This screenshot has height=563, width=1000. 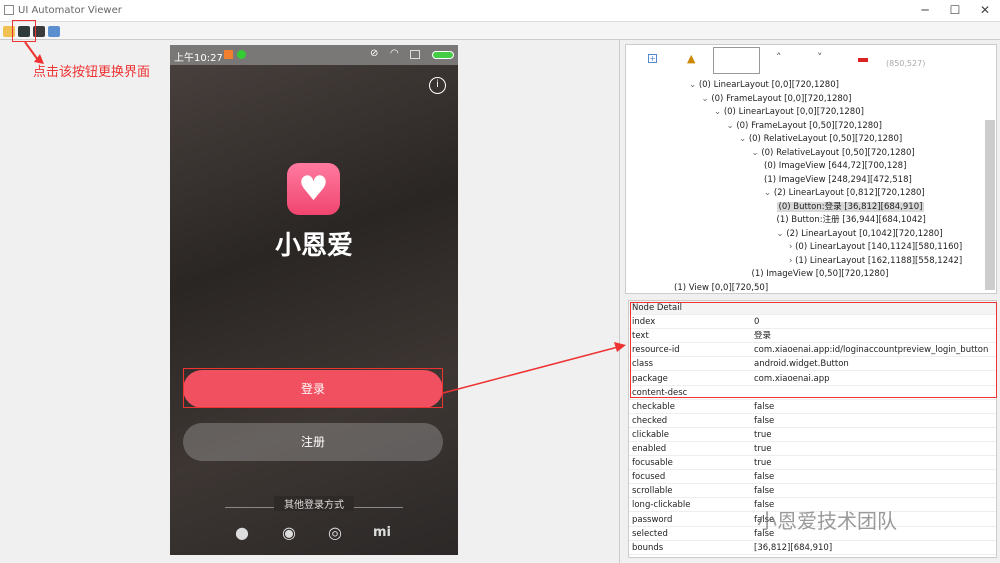 I want to click on app-logo: ♥, so click(x=313, y=189).